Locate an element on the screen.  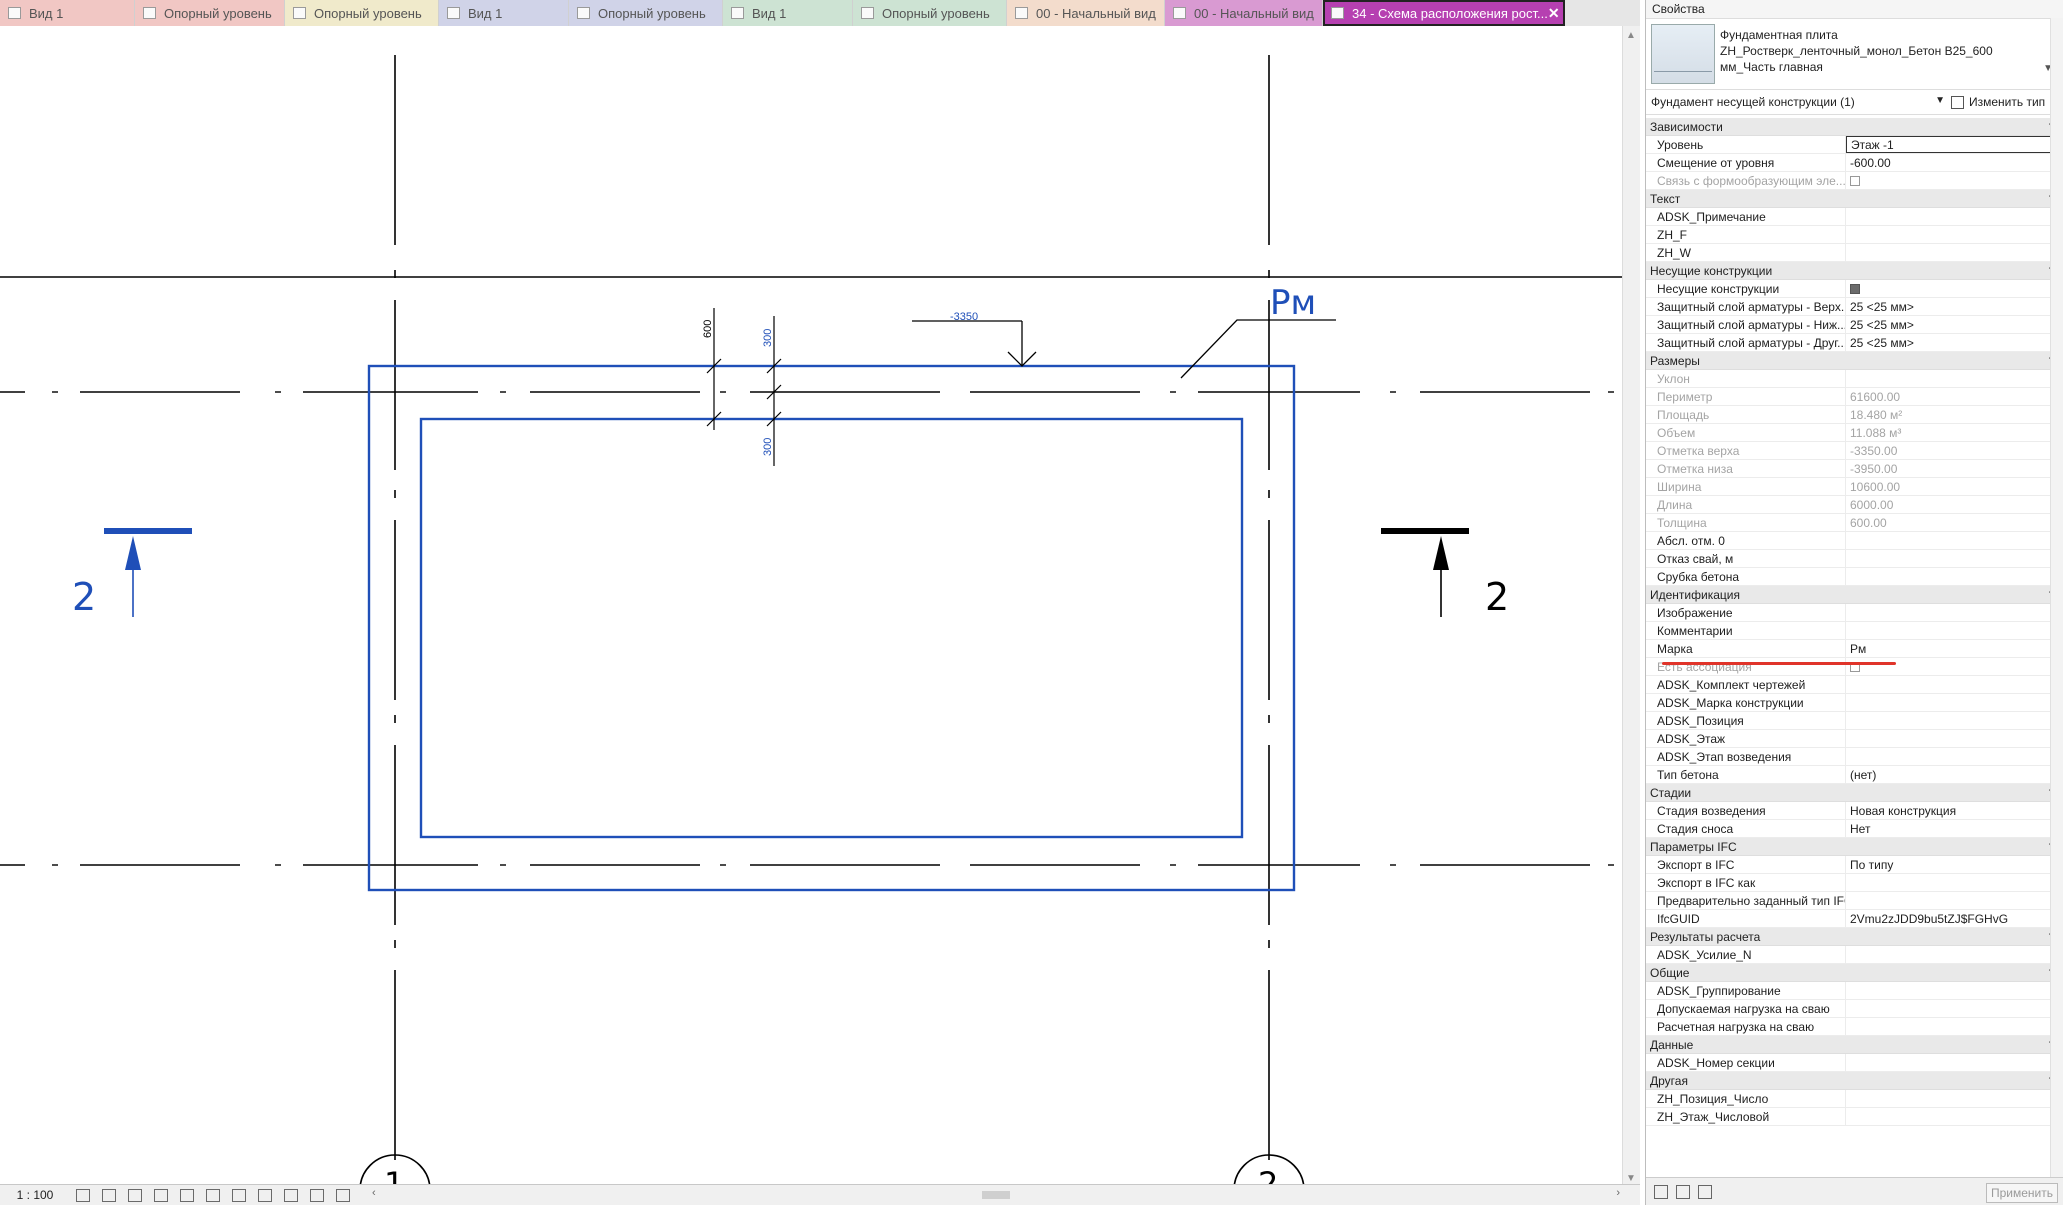
property-row: Экспорт в IFC как is located at coordinates (1854, 883).